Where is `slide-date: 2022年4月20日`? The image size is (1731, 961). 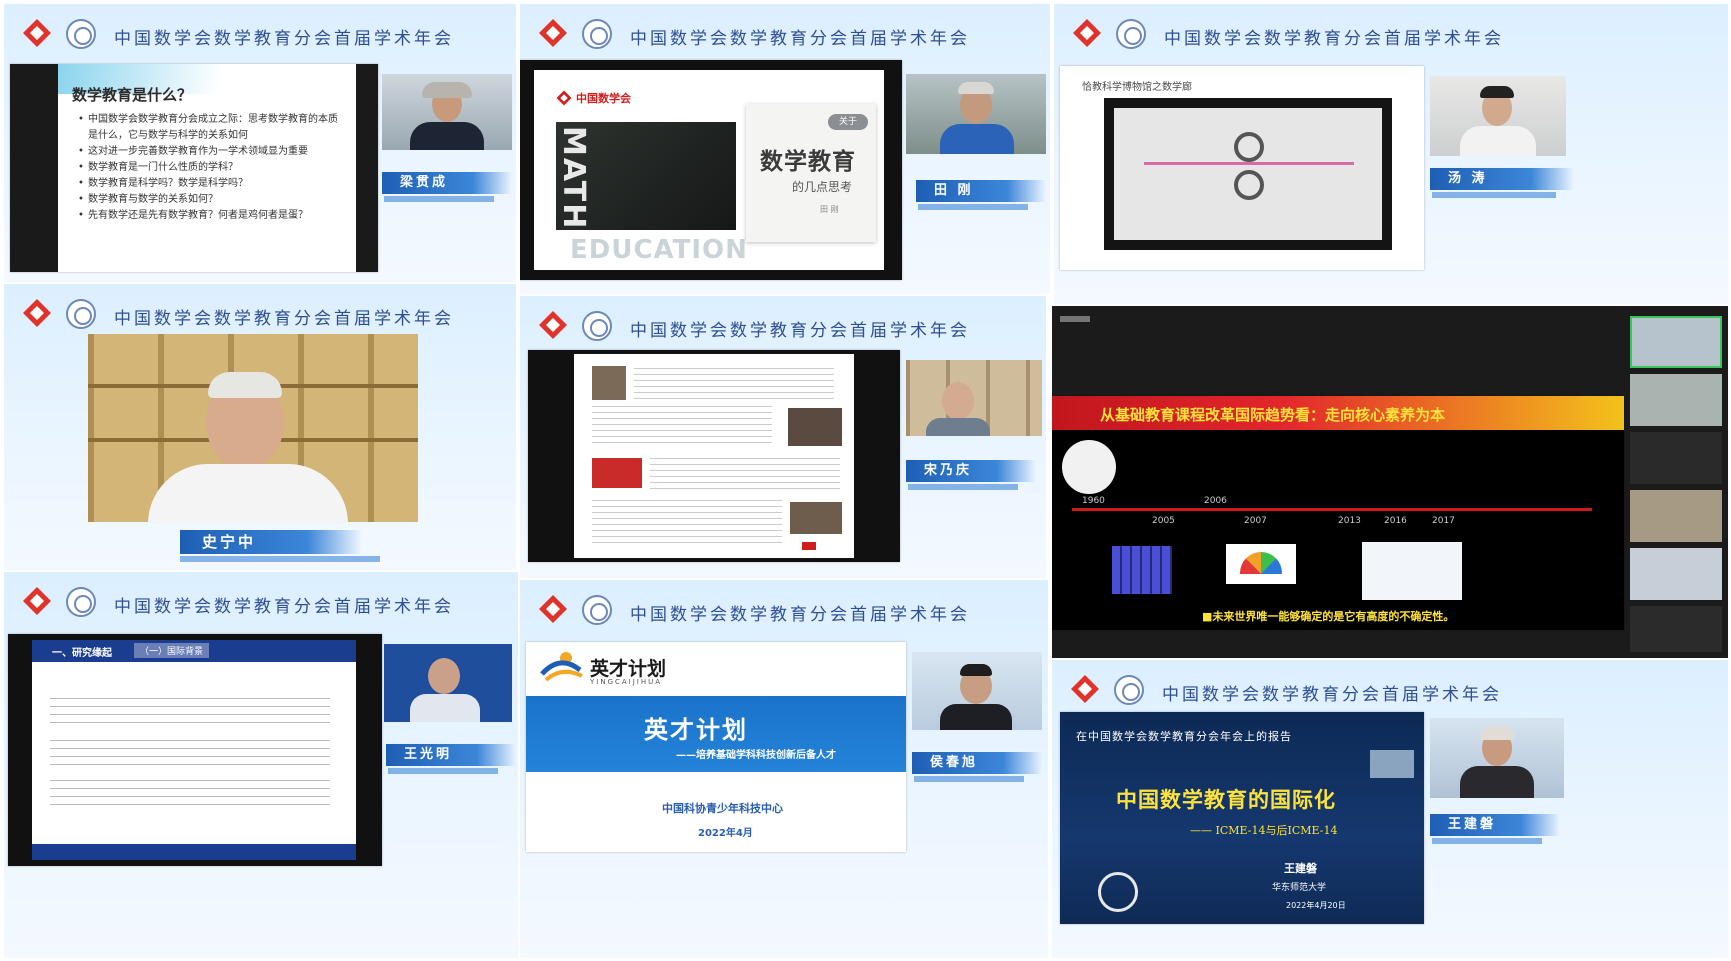
slide-date: 2022年4月20日 is located at coordinates (1316, 905).